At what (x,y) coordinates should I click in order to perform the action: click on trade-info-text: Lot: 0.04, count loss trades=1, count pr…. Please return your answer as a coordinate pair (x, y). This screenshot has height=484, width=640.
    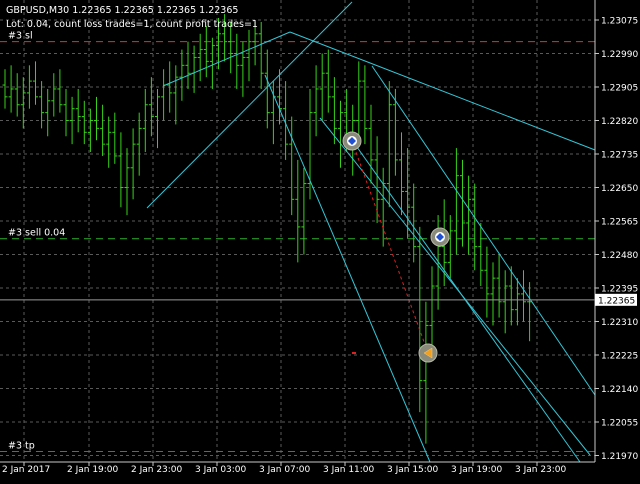
    Looking at the image, I should click on (132, 24).